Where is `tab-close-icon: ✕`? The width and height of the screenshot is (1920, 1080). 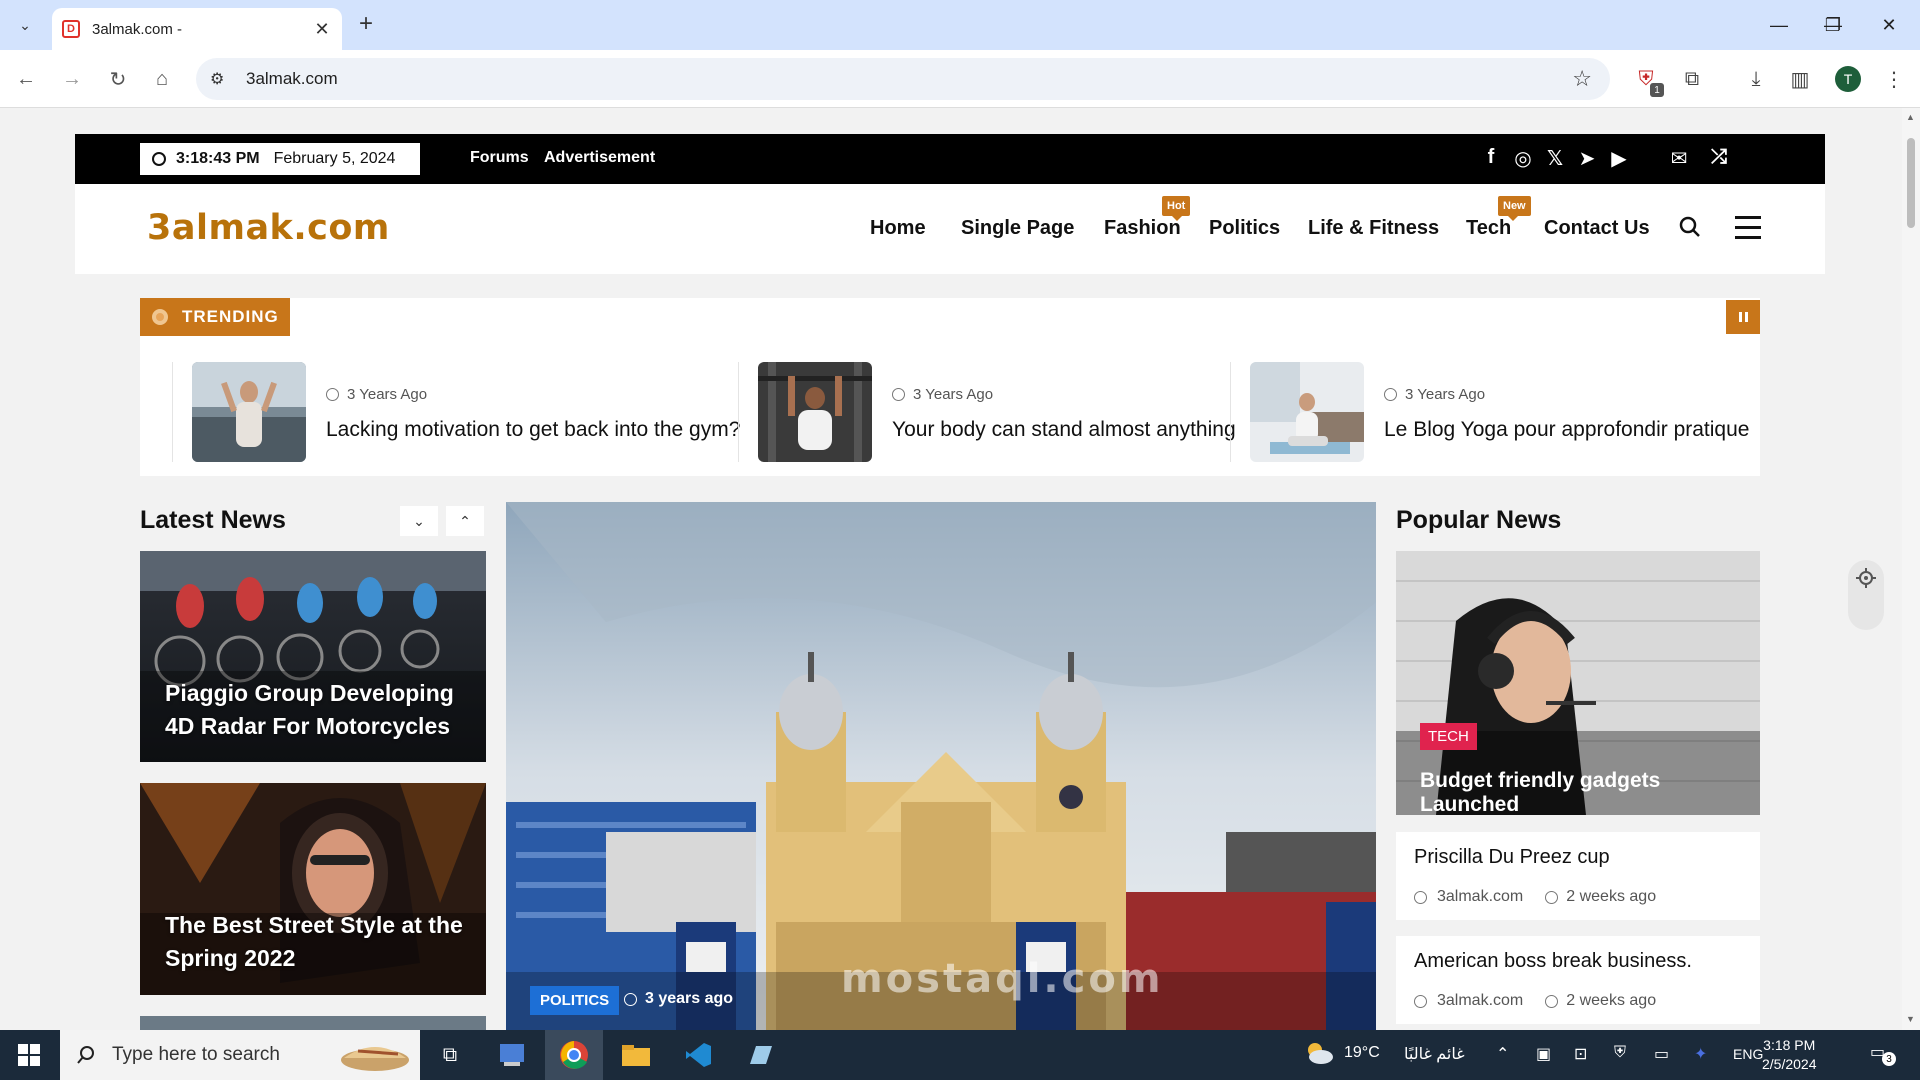 tab-close-icon: ✕ is located at coordinates (322, 29).